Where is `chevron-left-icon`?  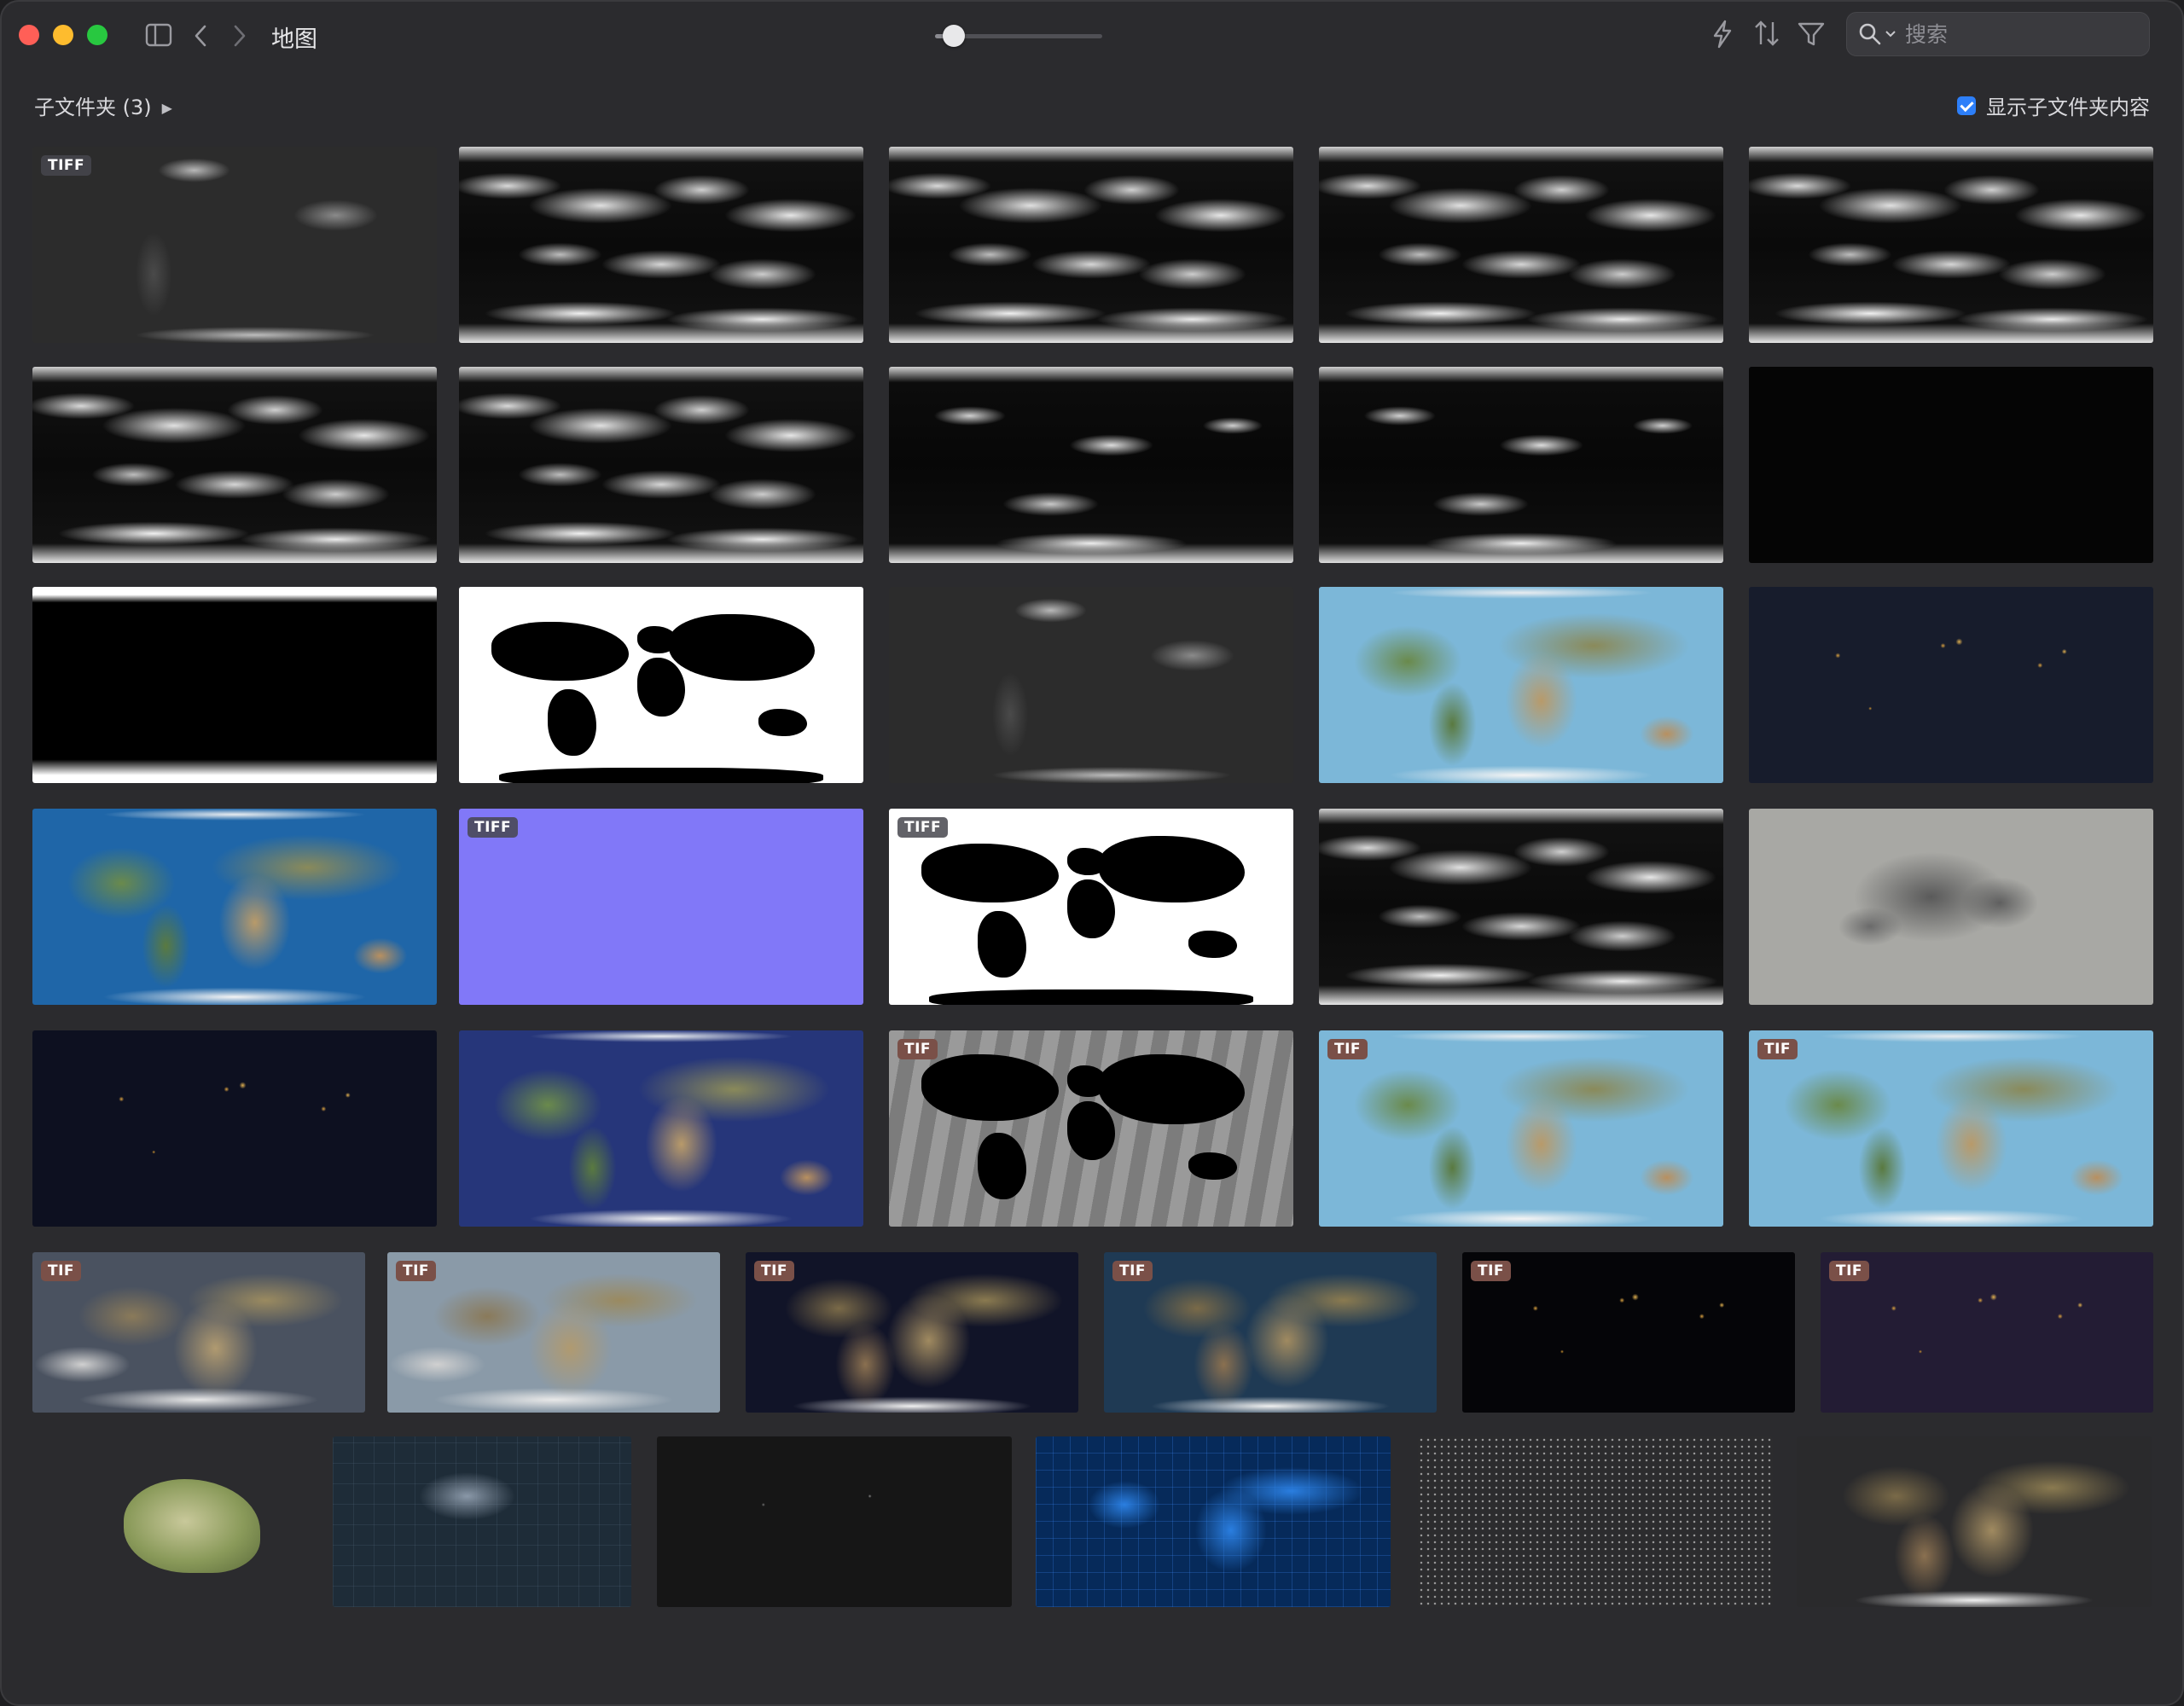
chevron-left-icon is located at coordinates (201, 36).